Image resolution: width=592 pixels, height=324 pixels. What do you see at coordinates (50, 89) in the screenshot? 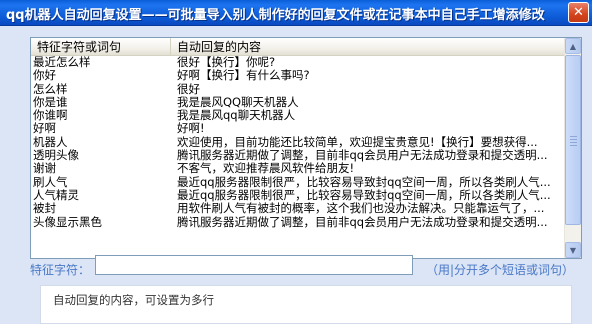
I see `row-keyword: 怎么样` at bounding box center [50, 89].